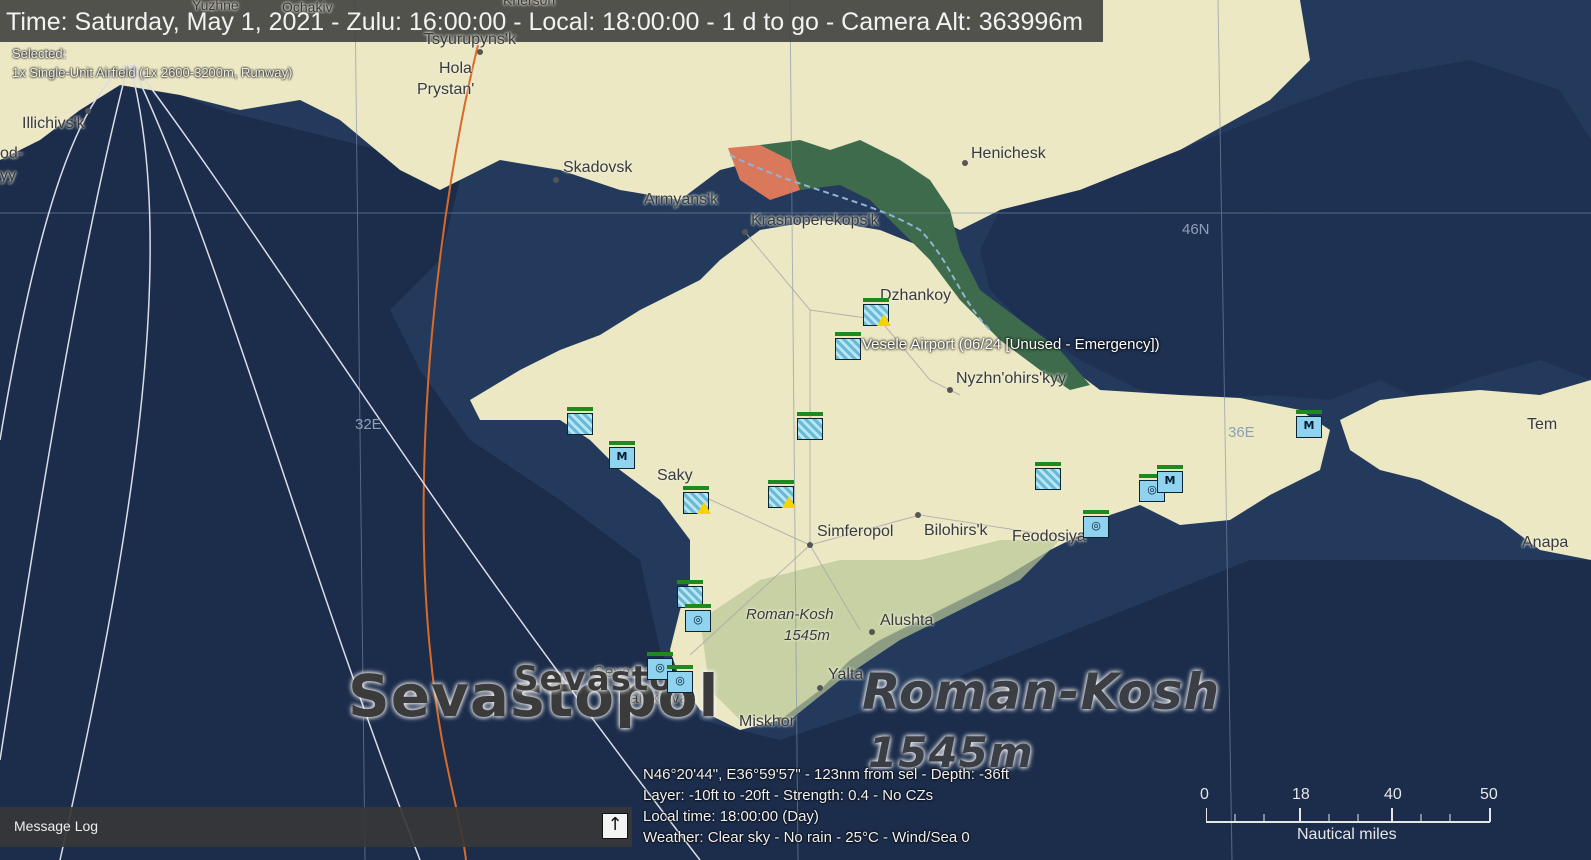 This screenshot has width=1591, height=860. Describe the element at coordinates (1545, 542) in the screenshot. I see `place-anapa: Anapa` at that location.